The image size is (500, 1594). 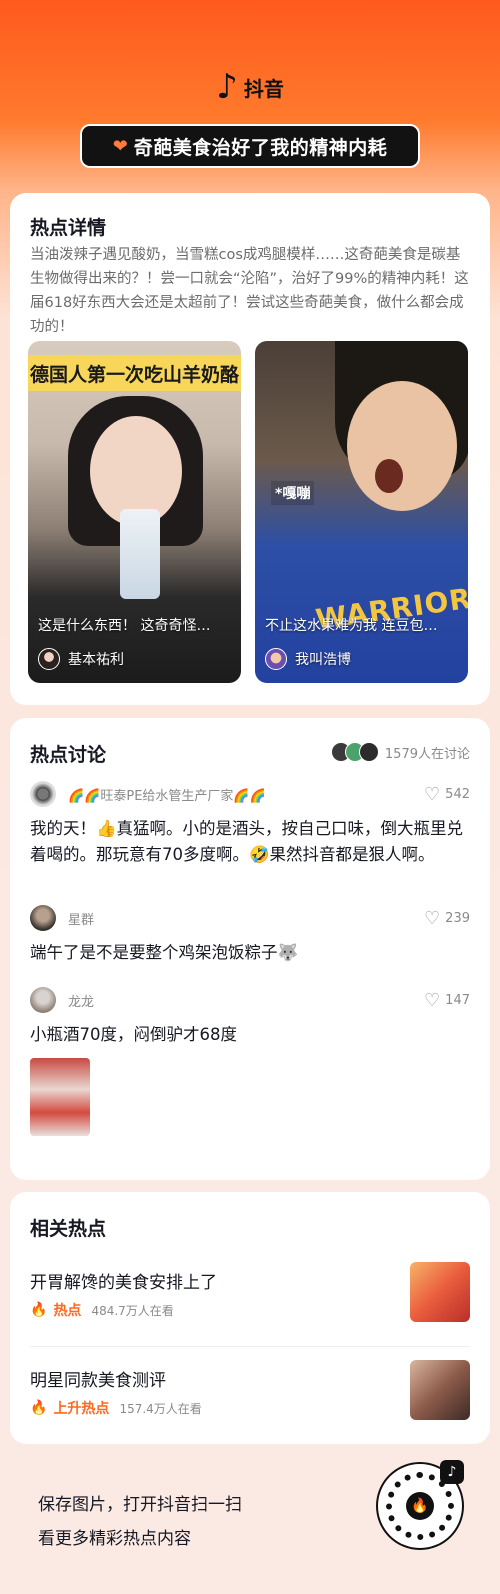 What do you see at coordinates (123, 1283) in the screenshot?
I see `related-topic-title: 开胃解馋的美食安排上了` at bounding box center [123, 1283].